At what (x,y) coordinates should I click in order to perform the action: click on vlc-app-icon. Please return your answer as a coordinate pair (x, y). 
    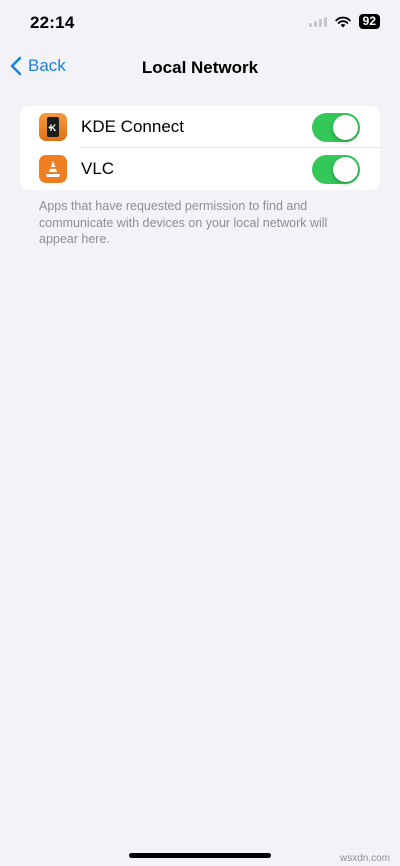
    Looking at the image, I should click on (53, 169).